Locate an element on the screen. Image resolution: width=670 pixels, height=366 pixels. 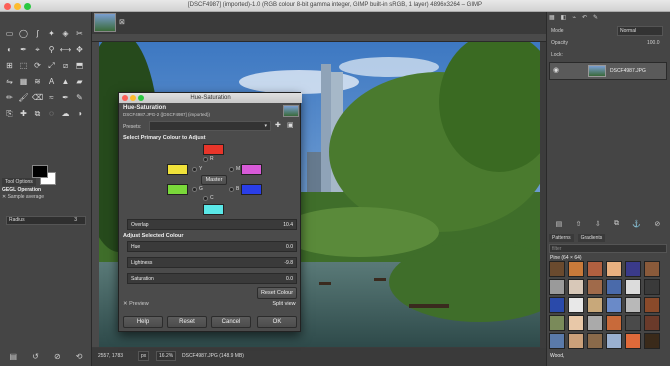
eraser-icon: ⌫ is located at coordinates (37, 97).